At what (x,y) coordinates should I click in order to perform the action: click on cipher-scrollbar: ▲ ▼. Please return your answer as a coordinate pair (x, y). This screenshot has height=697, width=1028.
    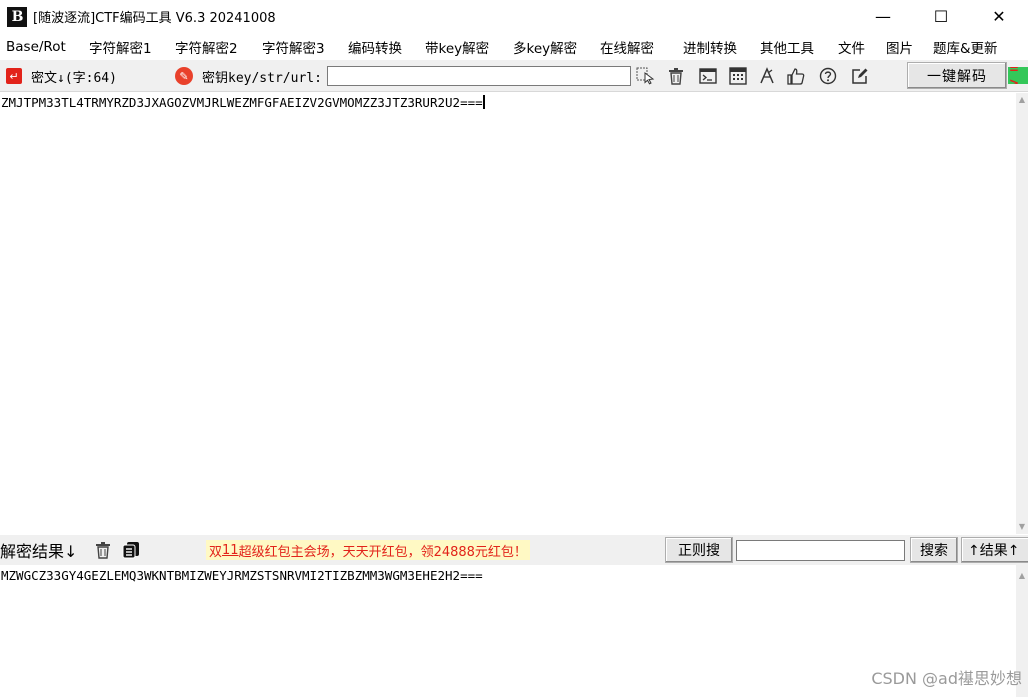
    Looking at the image, I should click on (1022, 313).